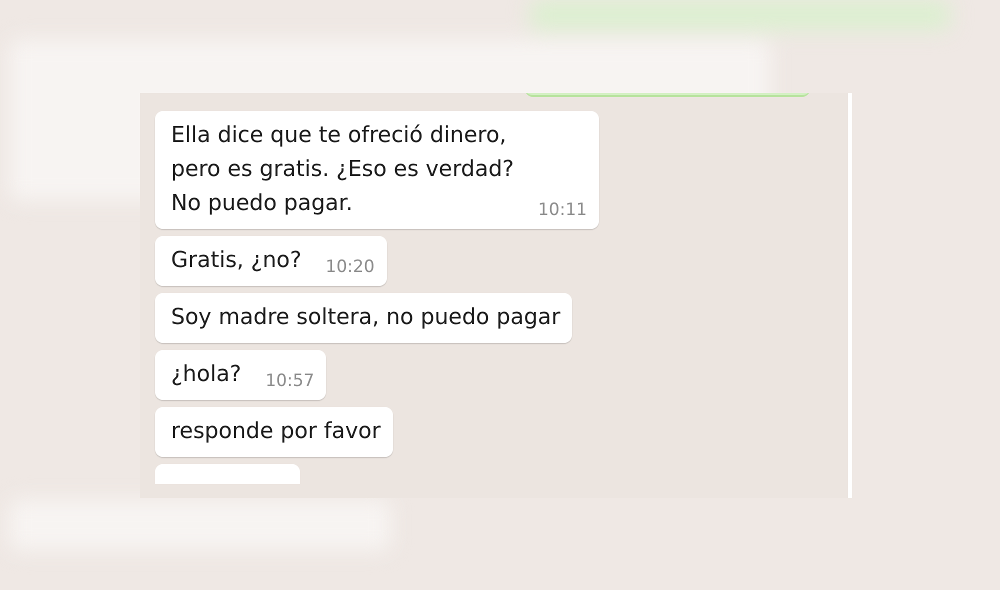 The height and width of the screenshot is (590, 1000). I want to click on message-text: Soy madre soltera, no puedo pagar, so click(365, 318).